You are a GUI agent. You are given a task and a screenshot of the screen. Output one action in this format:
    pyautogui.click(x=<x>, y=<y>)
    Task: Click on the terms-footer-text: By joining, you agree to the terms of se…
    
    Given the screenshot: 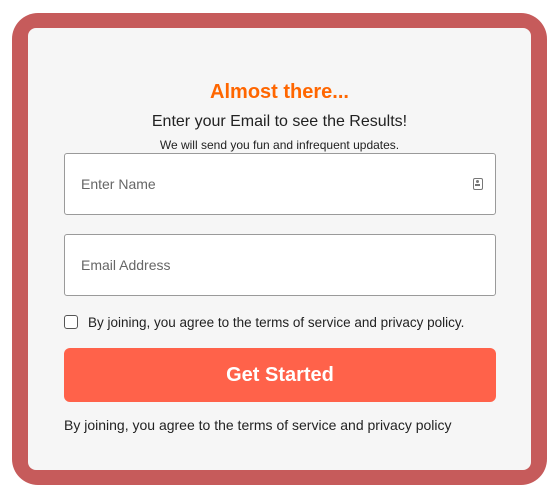 What is the action you would take?
    pyautogui.click(x=258, y=425)
    